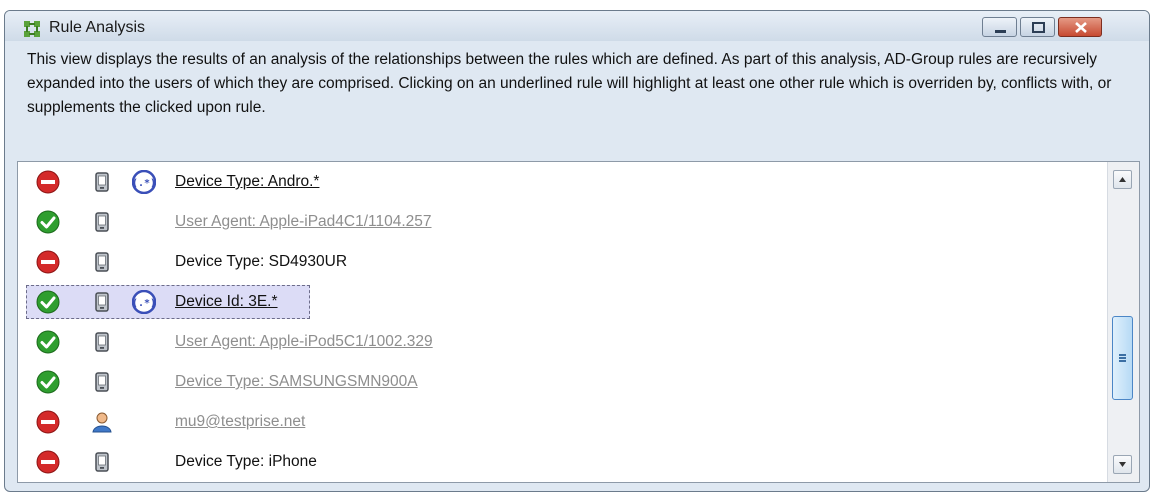  I want to click on rule-row, so click(560, 482).